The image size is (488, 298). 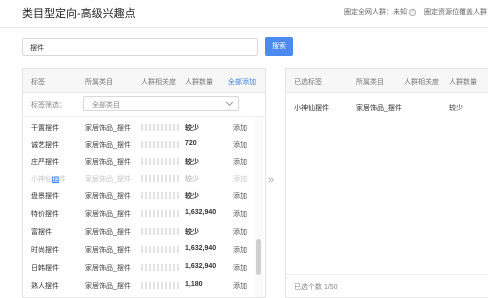 I want to click on audience-summary: 圈定全网人群：未知?, so click(x=380, y=12).